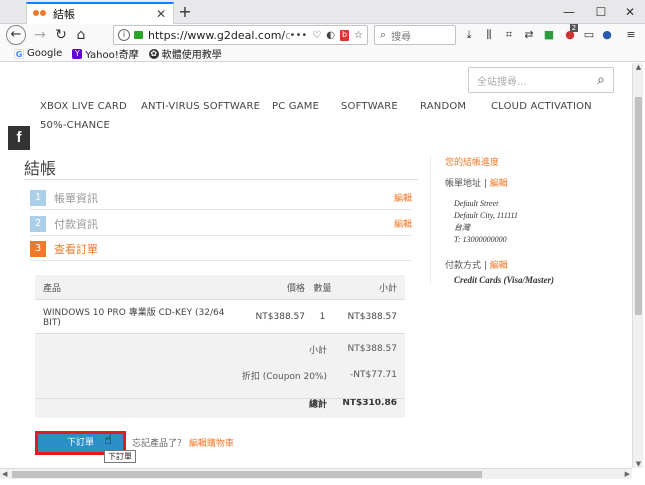 The height and width of the screenshot is (485, 645). Describe the element at coordinates (38, 53) in the screenshot. I see `bookmark-google: G Google` at that location.